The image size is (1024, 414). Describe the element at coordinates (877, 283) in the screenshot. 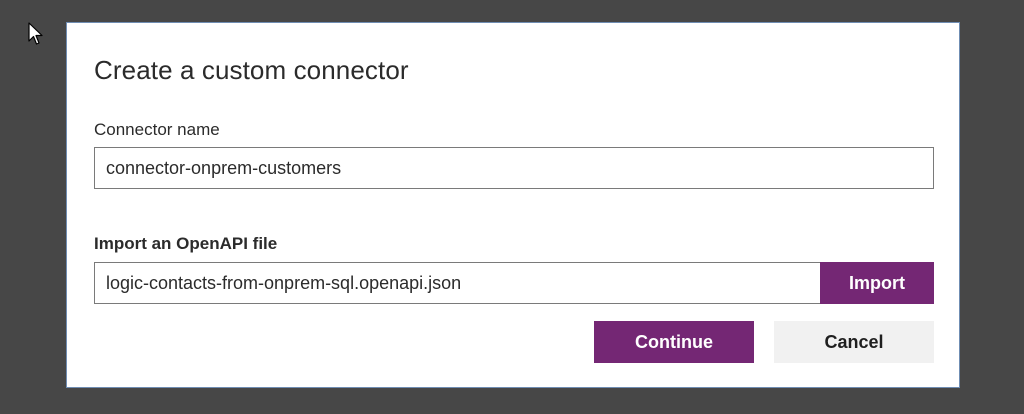

I see `import-button: Import` at that location.